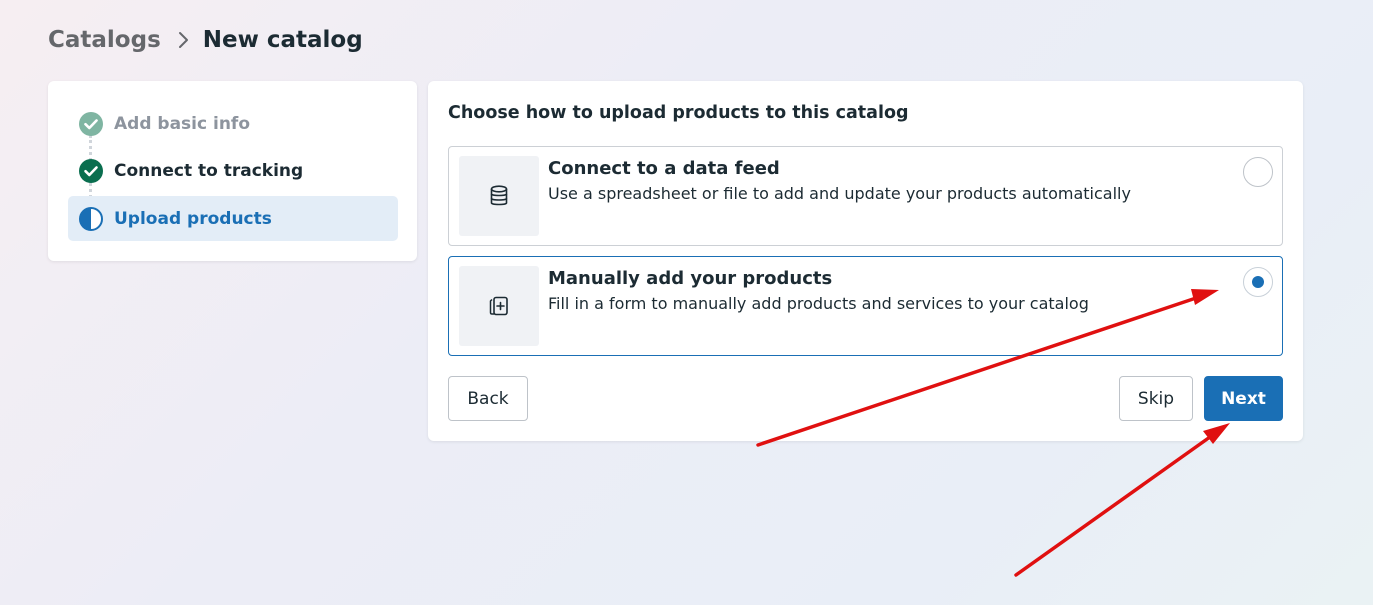  What do you see at coordinates (499, 306) in the screenshot?
I see `add-card-icon` at bounding box center [499, 306].